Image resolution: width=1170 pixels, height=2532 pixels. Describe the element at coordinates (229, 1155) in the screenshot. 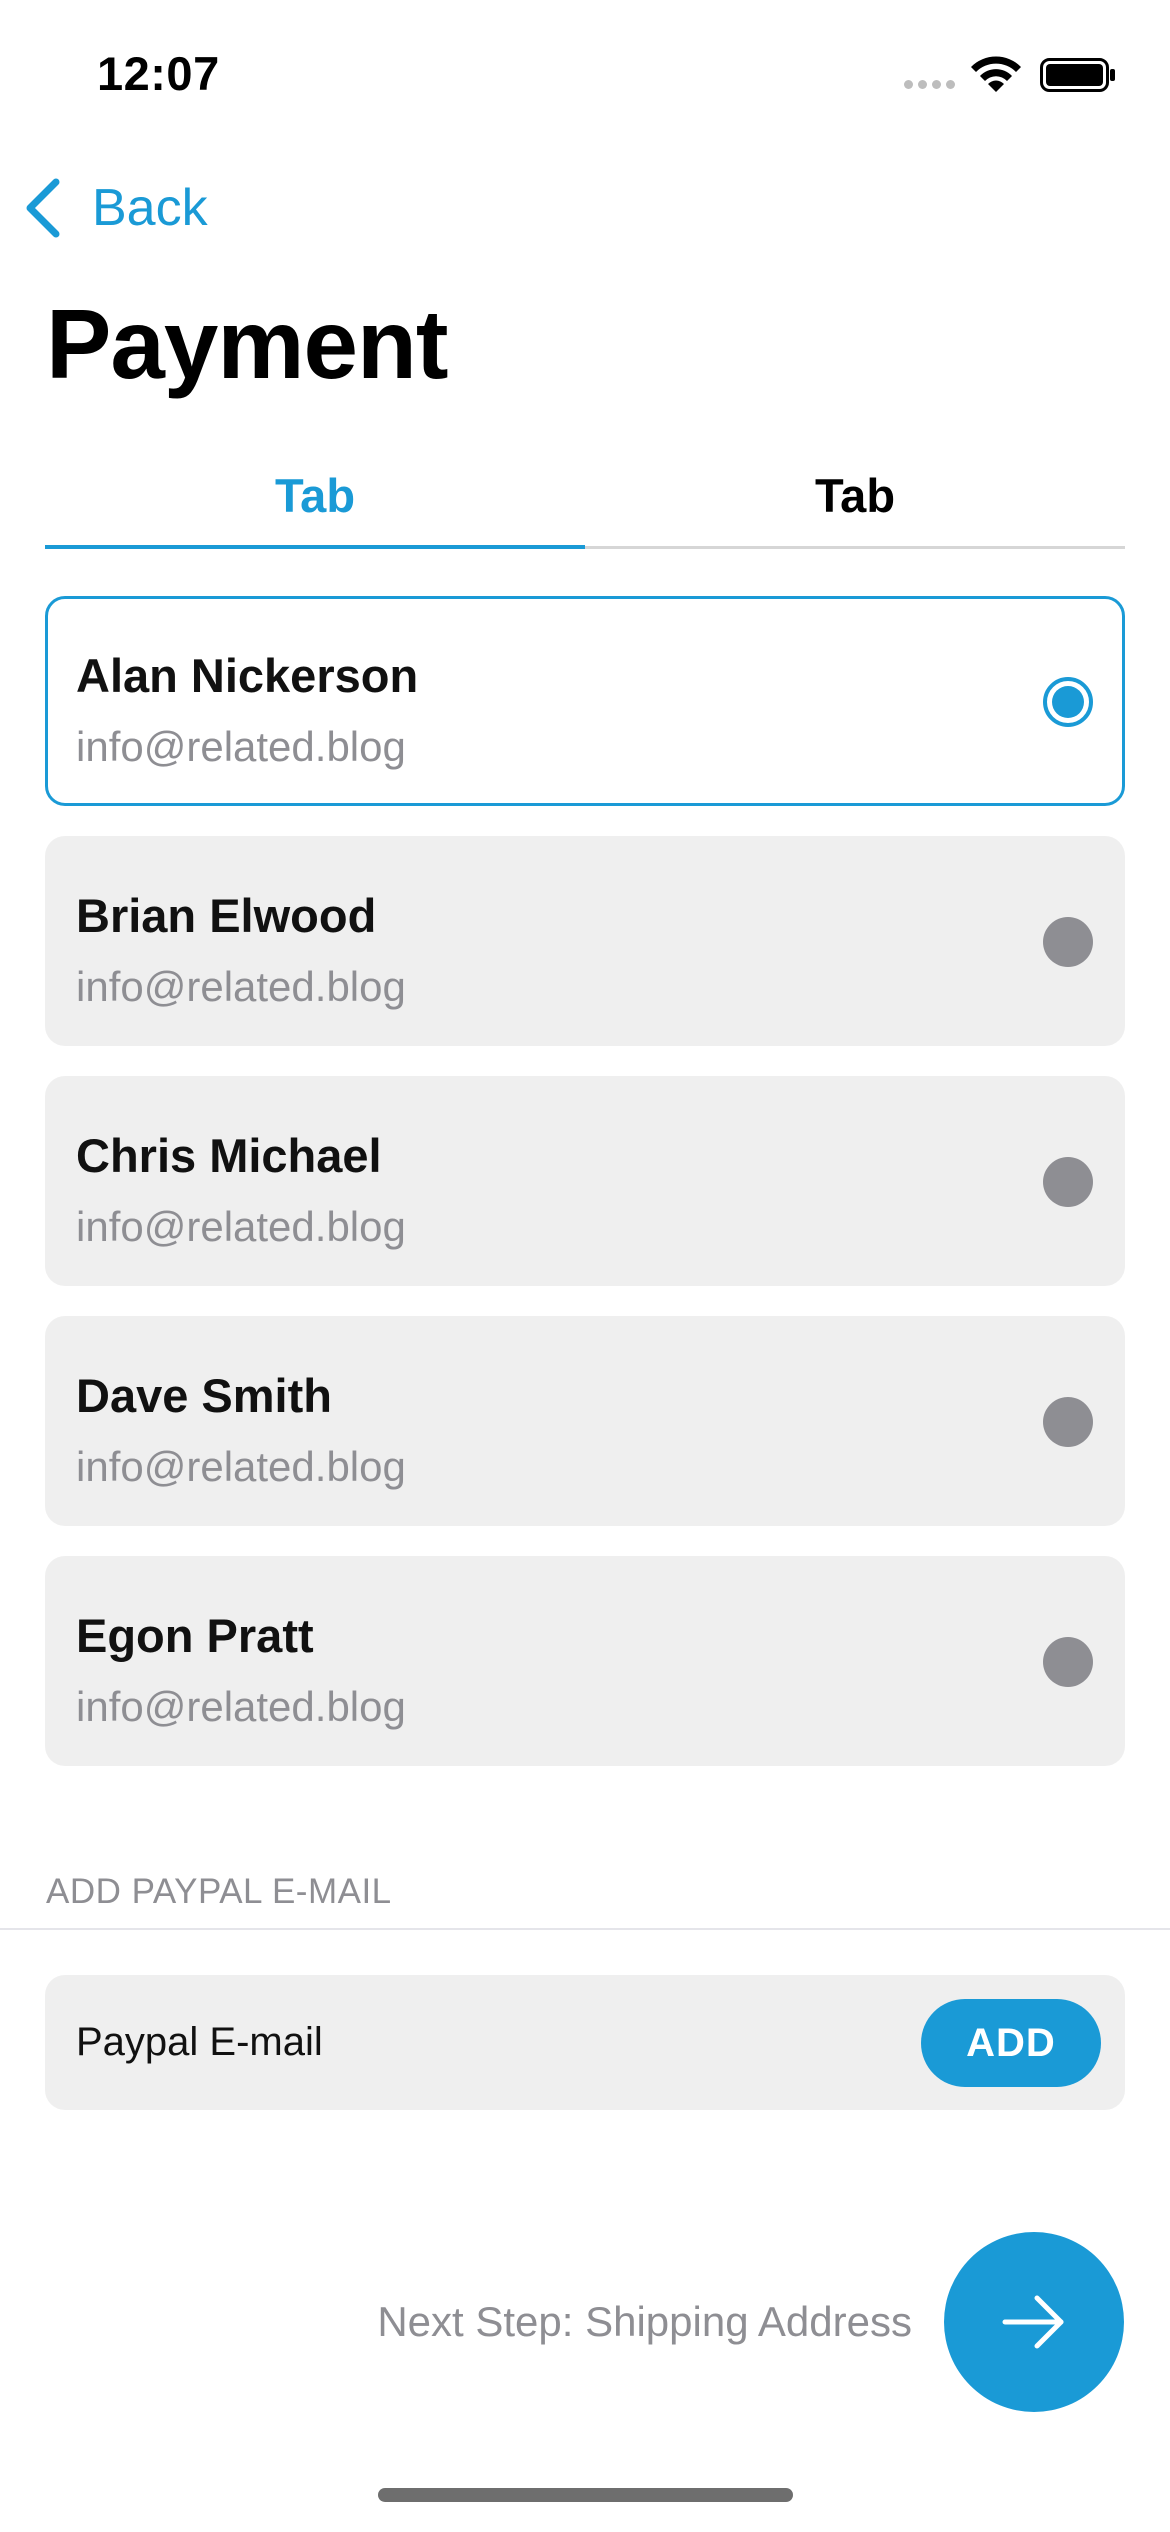

I see `account-name: Chris Michael` at that location.